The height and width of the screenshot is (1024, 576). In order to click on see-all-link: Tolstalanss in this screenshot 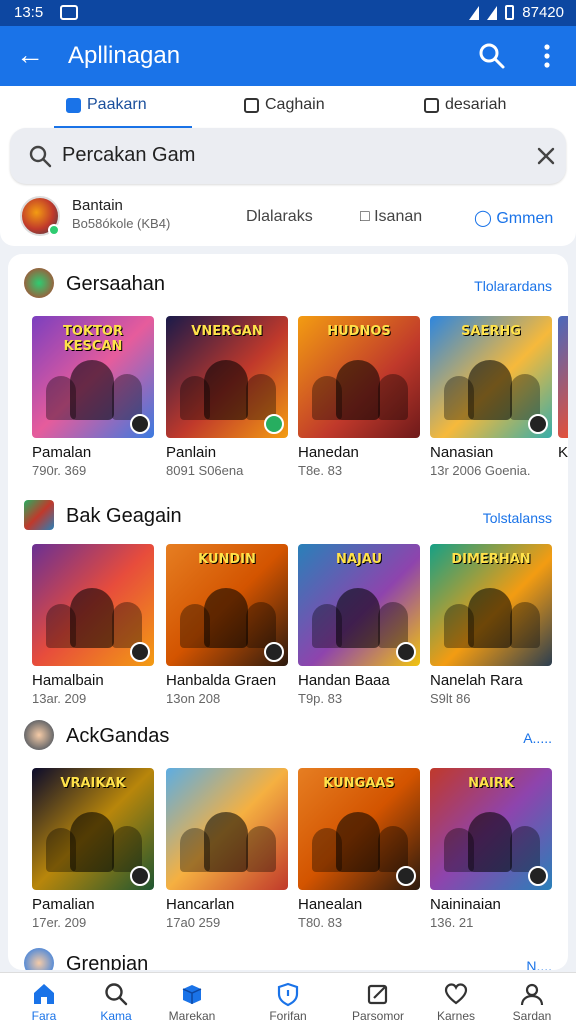, I will do `click(517, 518)`.